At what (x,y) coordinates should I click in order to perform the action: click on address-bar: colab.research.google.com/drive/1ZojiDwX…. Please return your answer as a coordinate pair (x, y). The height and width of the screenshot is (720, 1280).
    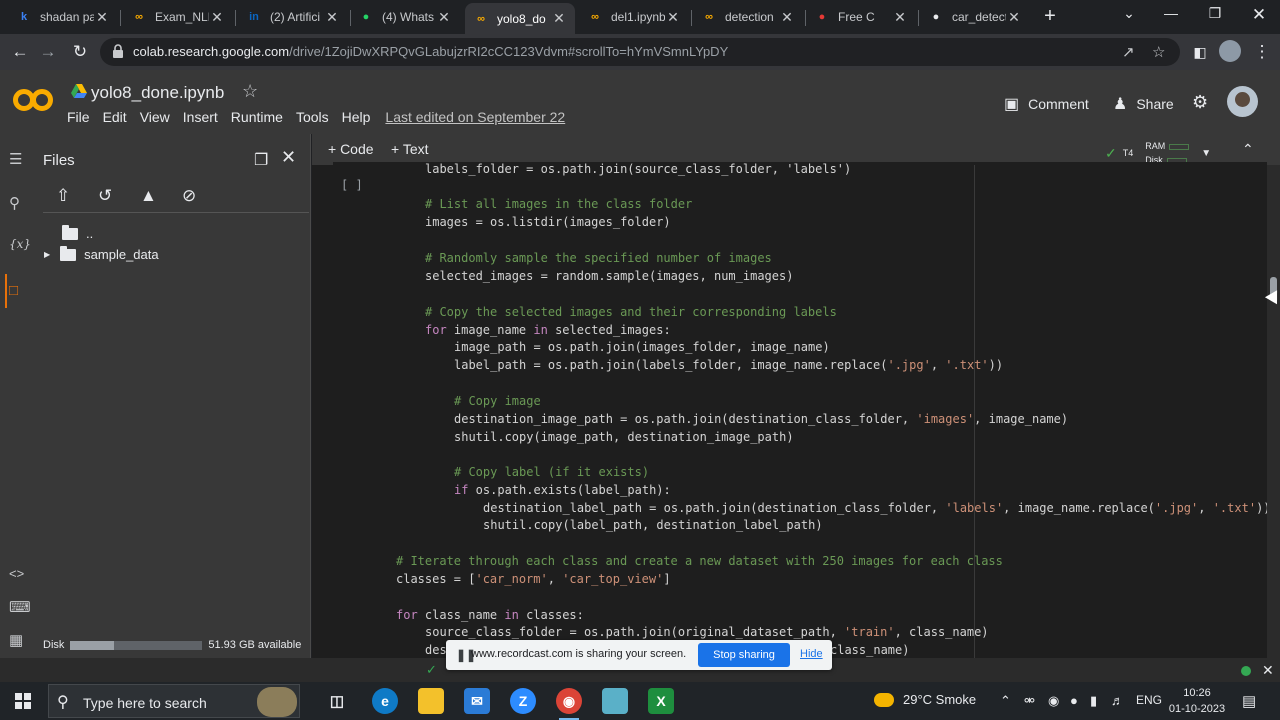
    Looking at the image, I should click on (640, 52).